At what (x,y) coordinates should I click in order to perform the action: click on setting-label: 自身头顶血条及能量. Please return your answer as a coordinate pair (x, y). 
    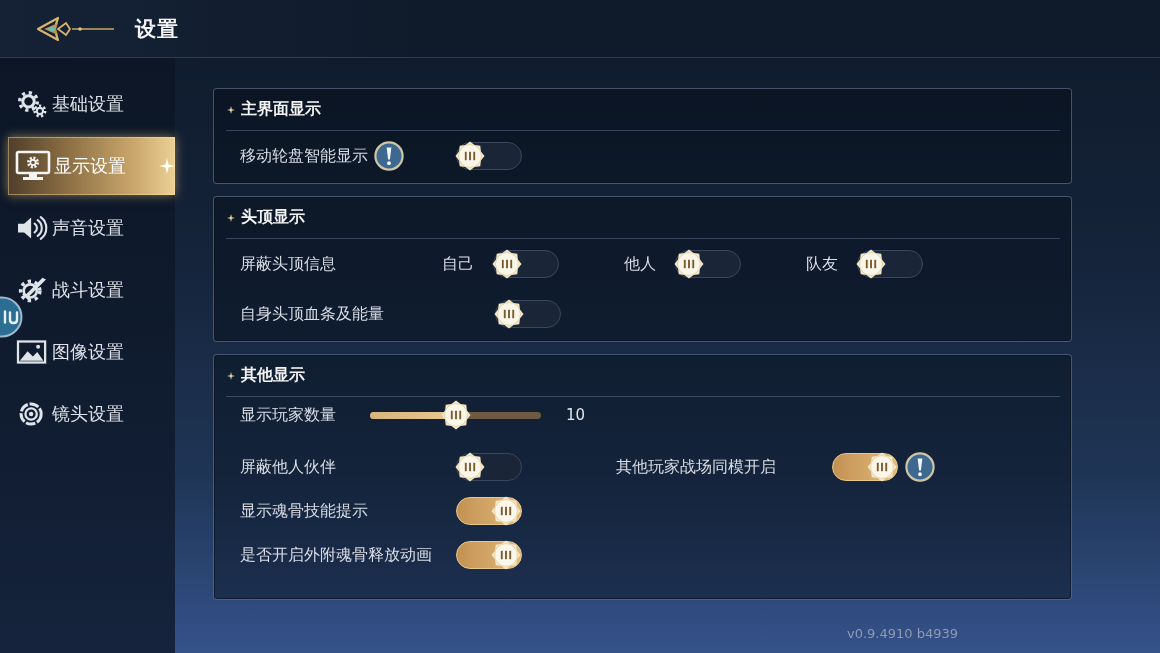
    Looking at the image, I should click on (312, 314).